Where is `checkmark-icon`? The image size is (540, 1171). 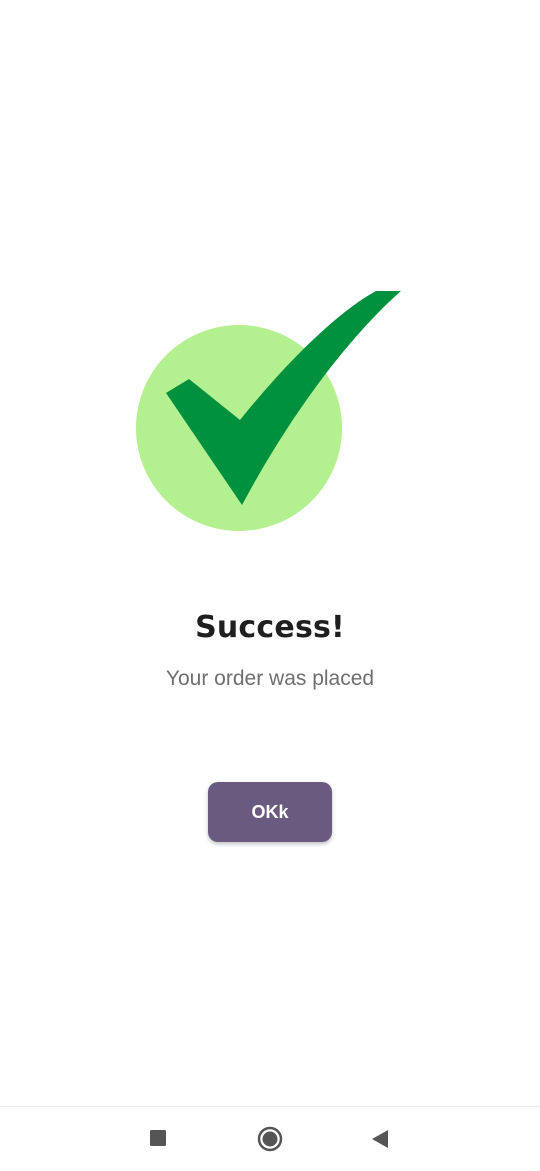
checkmark-icon is located at coordinates (268, 411).